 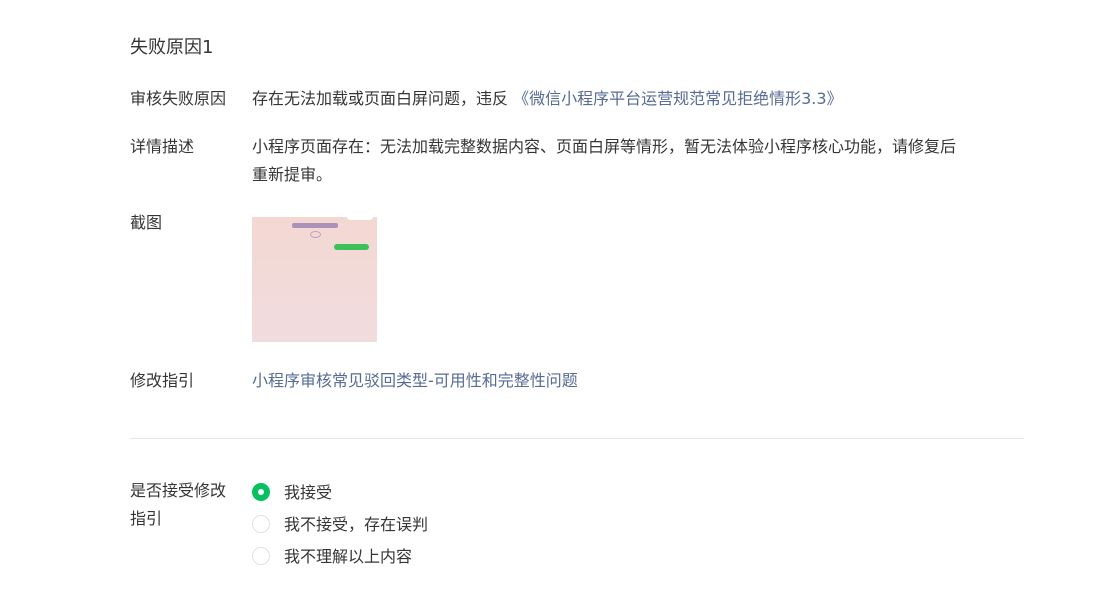 I want to click on guide-value: 小程序审核常见驳回类型-可用性和完整性问题, so click(x=638, y=381).